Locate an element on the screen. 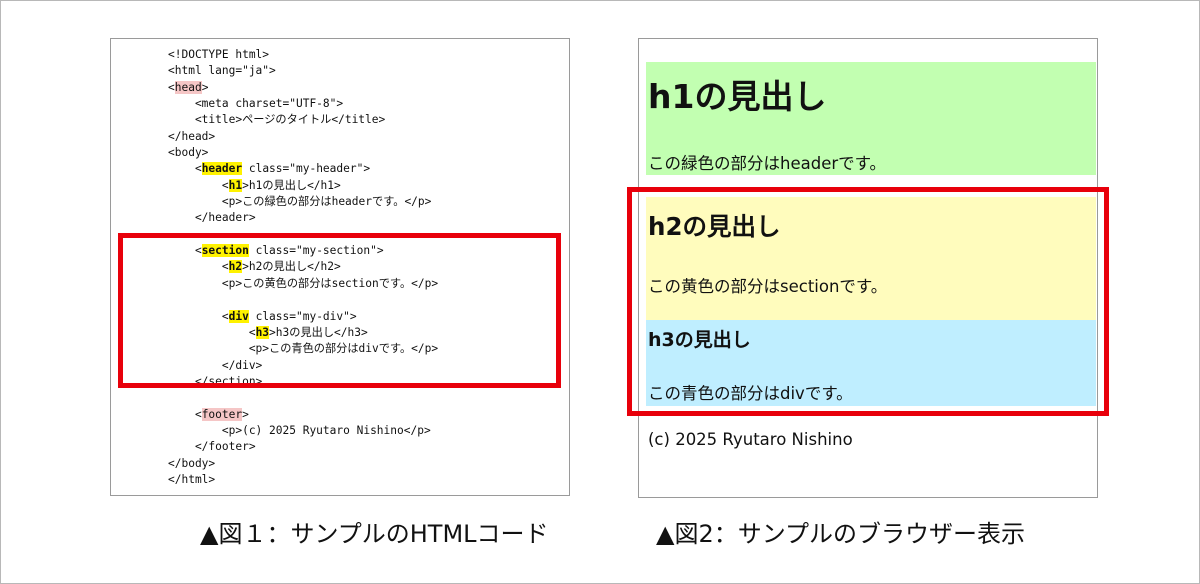 This screenshot has width=1200, height=584. code-line: <!DOCTYPE html> is located at coordinates (303, 55).